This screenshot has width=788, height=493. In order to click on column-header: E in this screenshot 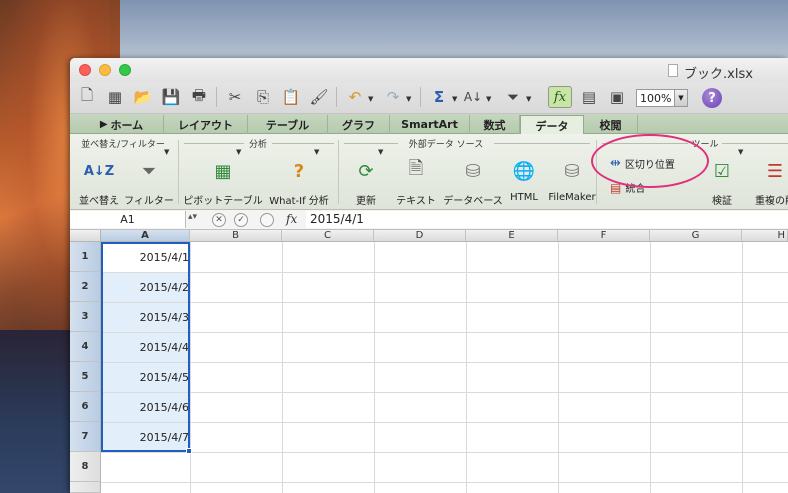, I will do `click(512, 236)`.